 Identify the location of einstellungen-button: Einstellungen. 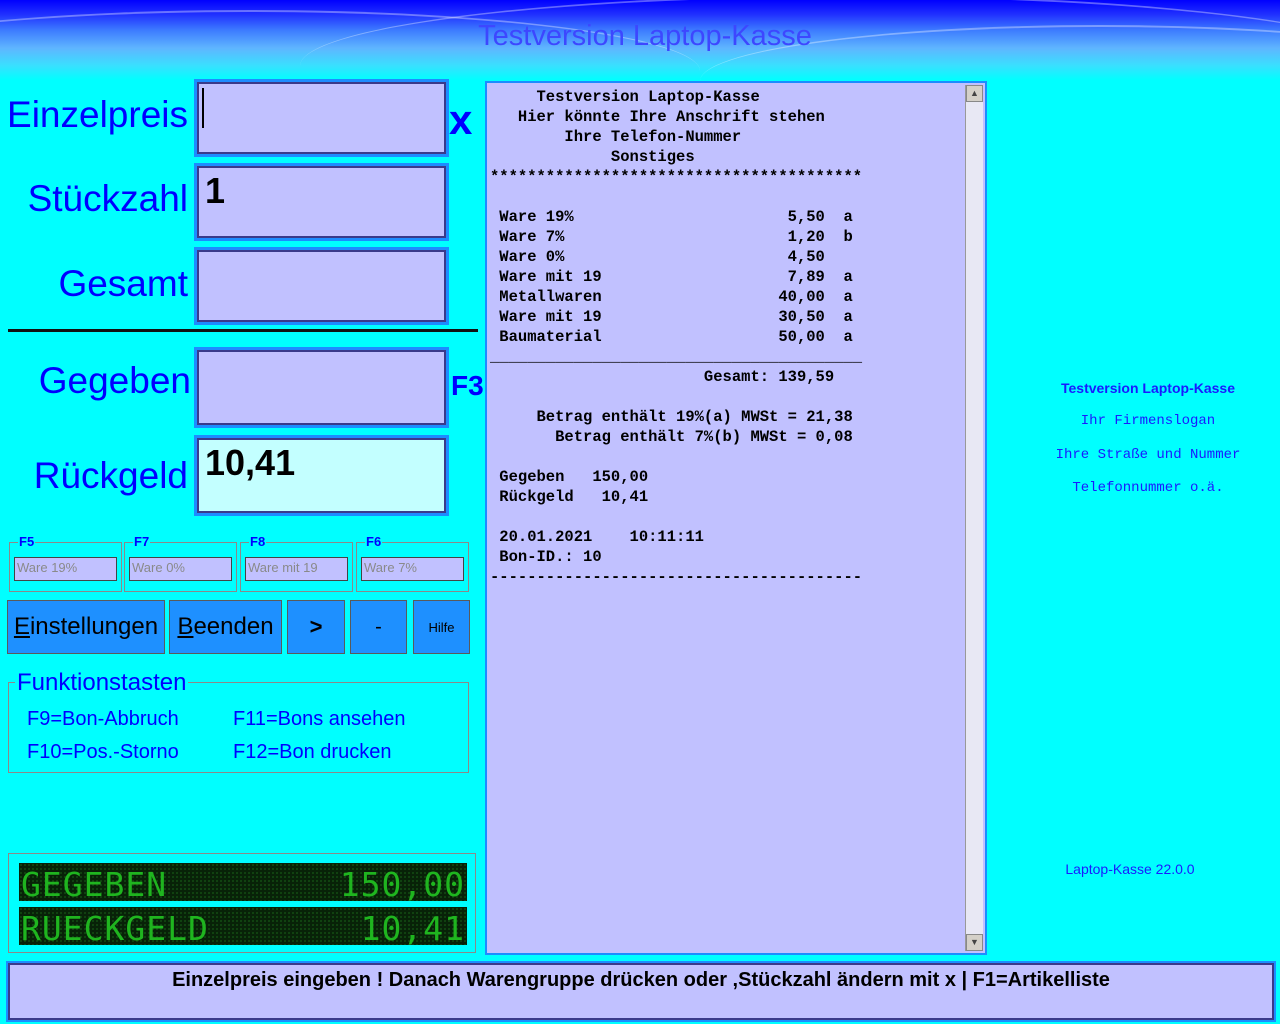
(86, 627).